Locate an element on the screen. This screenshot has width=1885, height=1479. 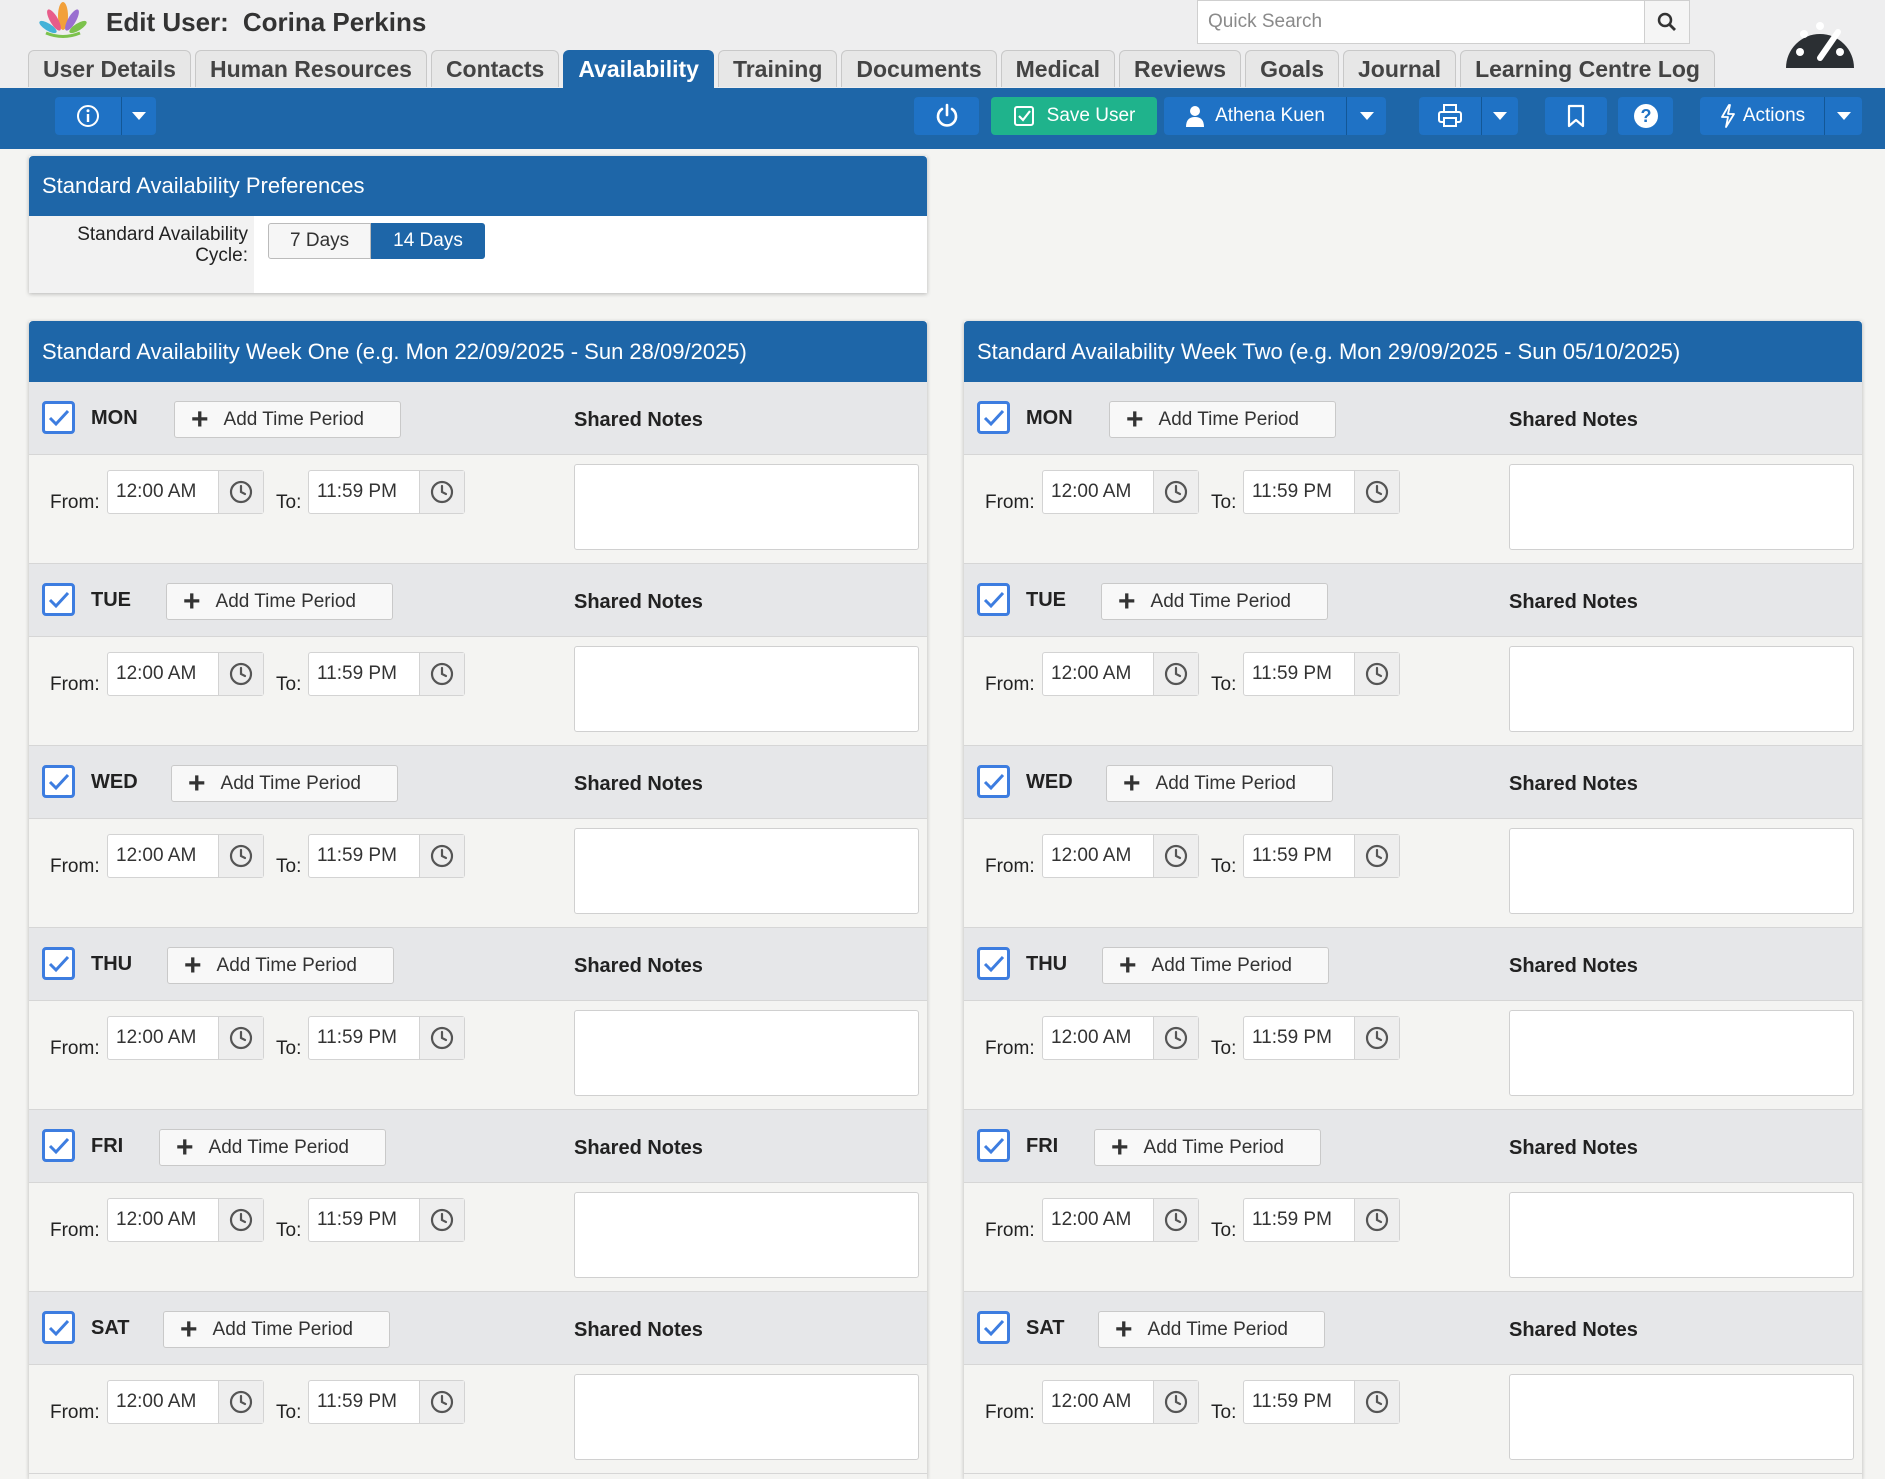
tab-contacts: Contacts is located at coordinates (495, 68).